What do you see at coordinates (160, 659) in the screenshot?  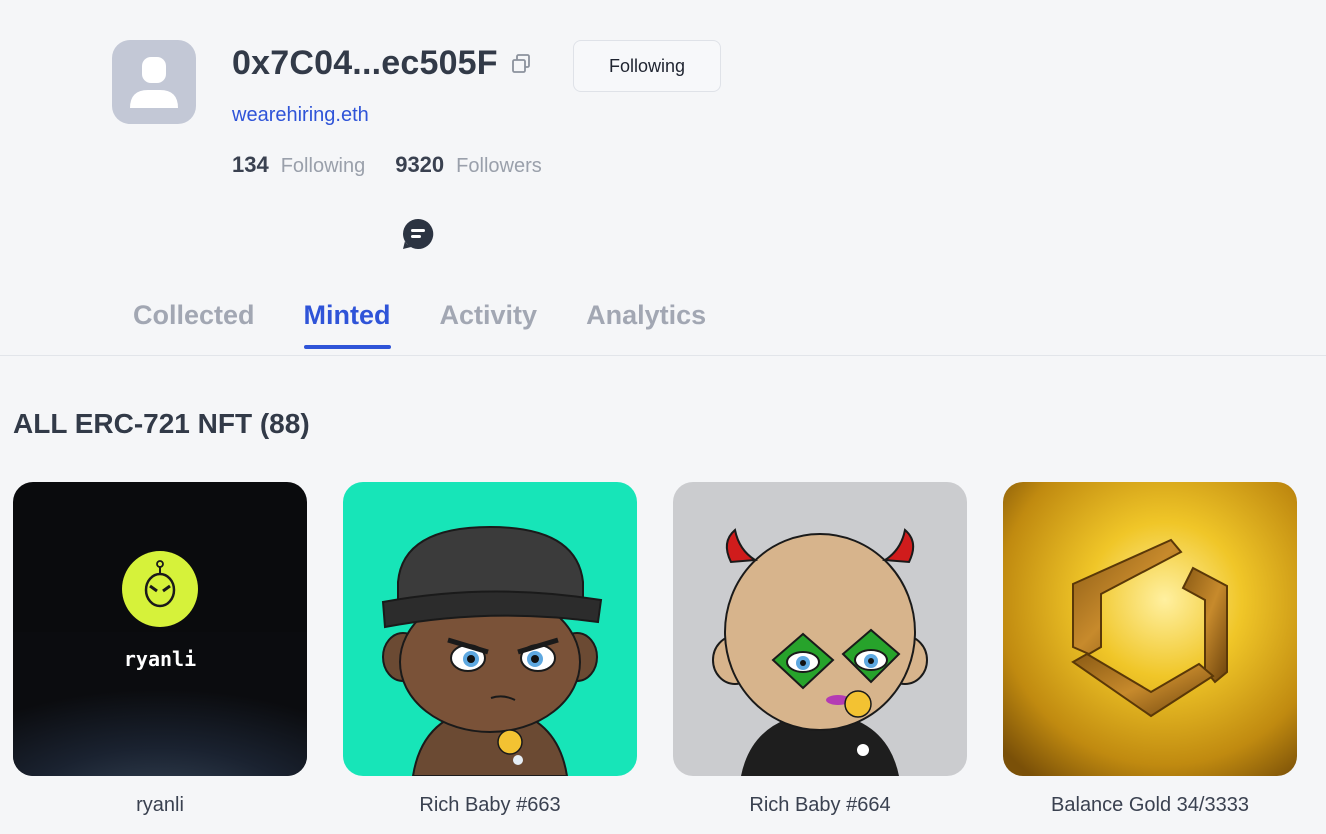 I see `nft-art-text: ryanli` at bounding box center [160, 659].